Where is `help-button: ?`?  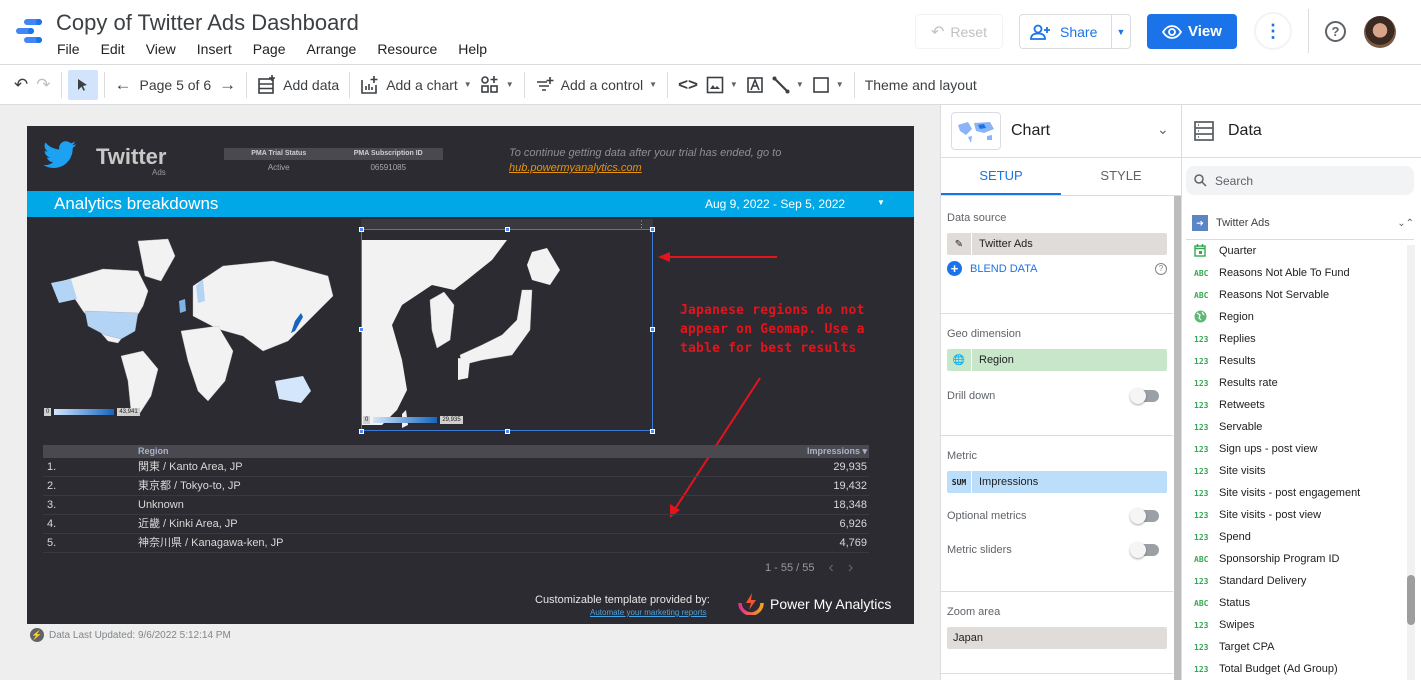
help-button: ? is located at coordinates (1335, 31).